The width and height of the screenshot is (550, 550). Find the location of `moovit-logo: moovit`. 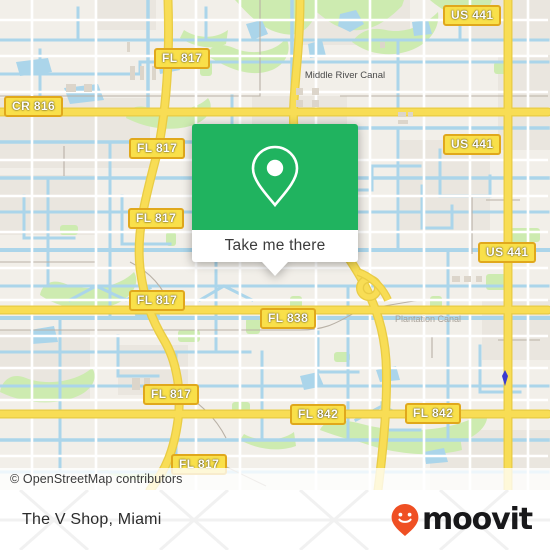

moovit-logo: moovit is located at coordinates (461, 519).